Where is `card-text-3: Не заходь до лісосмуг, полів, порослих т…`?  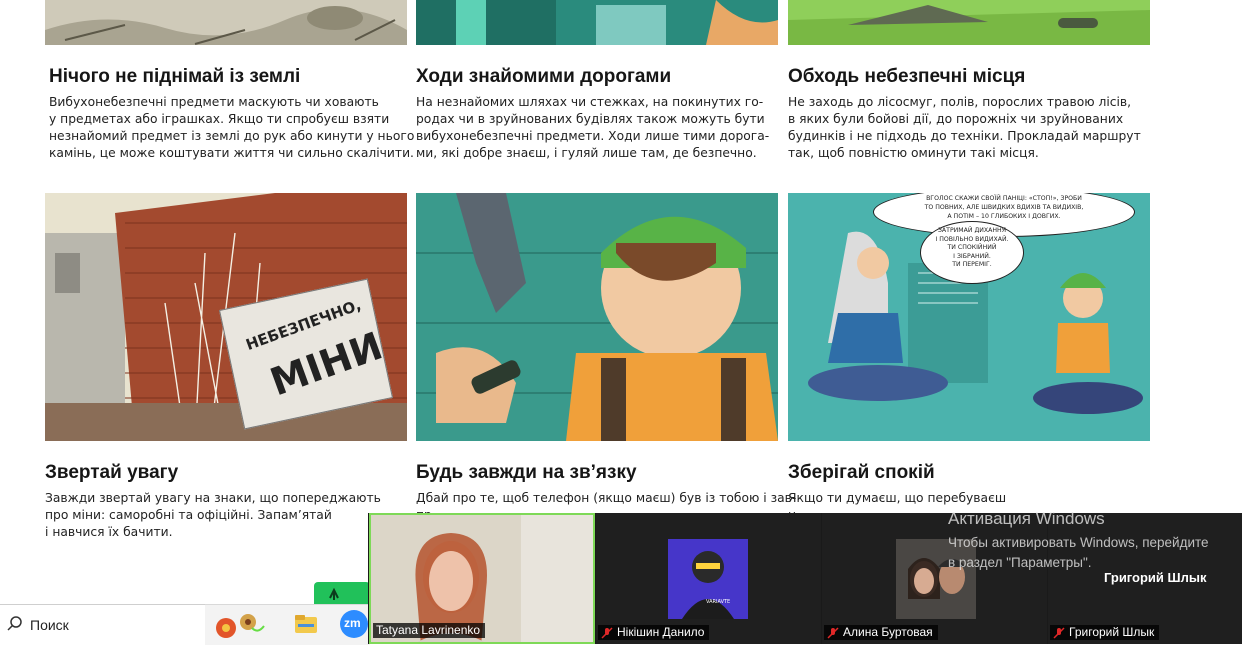 card-text-3: Не заходь до лісосмуг, полів, порослих т… is located at coordinates (964, 128).